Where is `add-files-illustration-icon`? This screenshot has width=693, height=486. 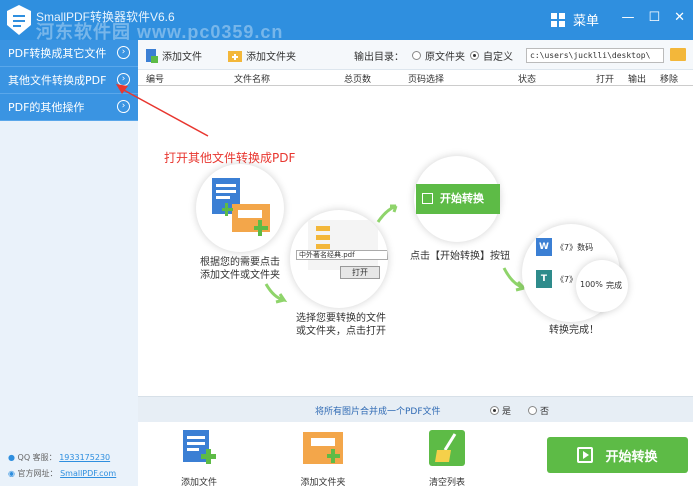
add-files-illustration-icon is located at coordinates (241, 207).